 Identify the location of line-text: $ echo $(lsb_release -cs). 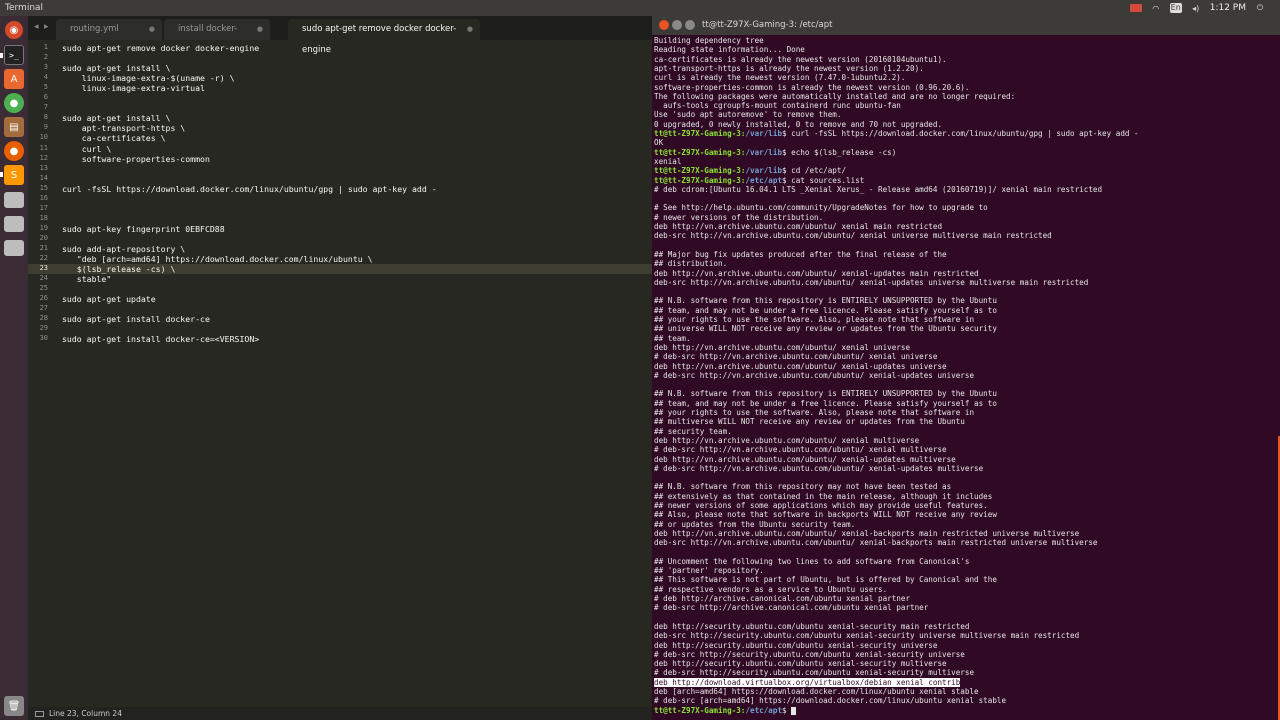
(839, 152).